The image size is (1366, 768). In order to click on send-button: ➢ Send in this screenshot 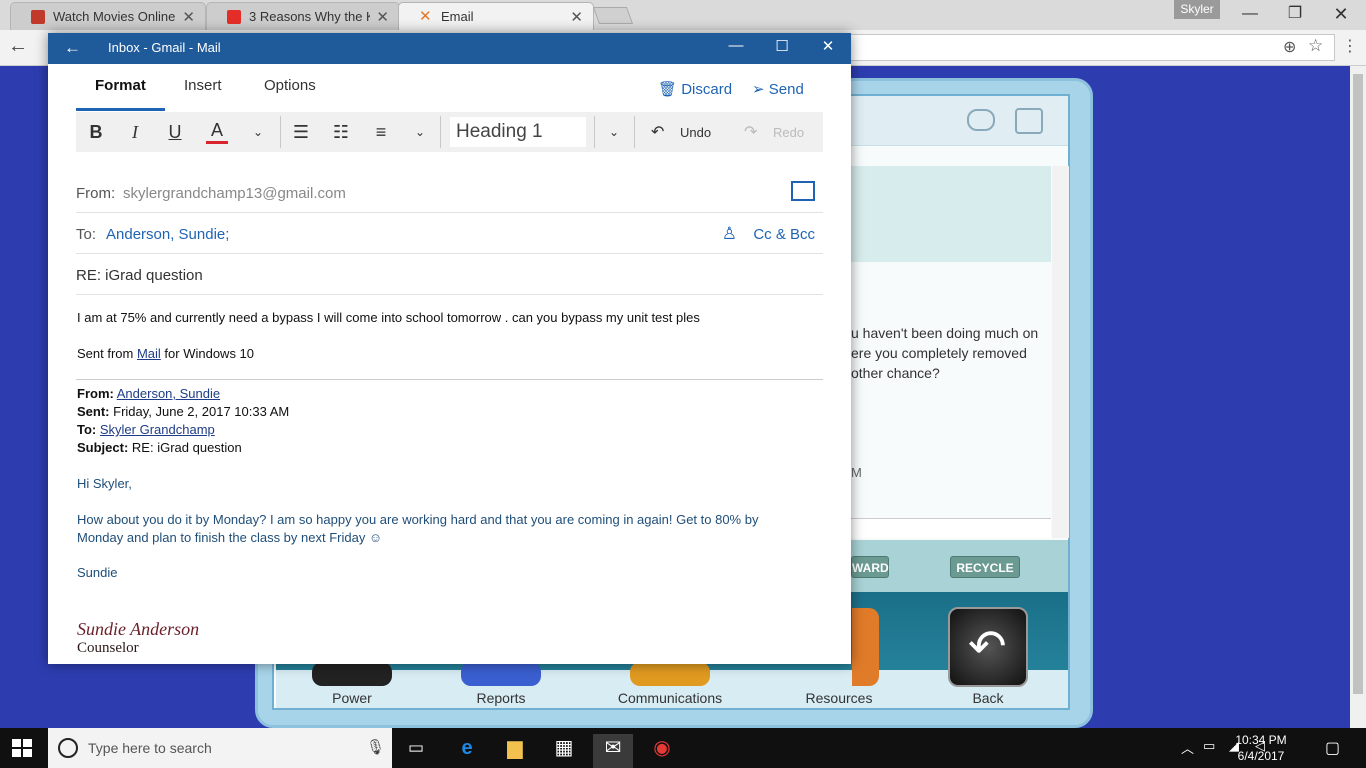, I will do `click(778, 89)`.